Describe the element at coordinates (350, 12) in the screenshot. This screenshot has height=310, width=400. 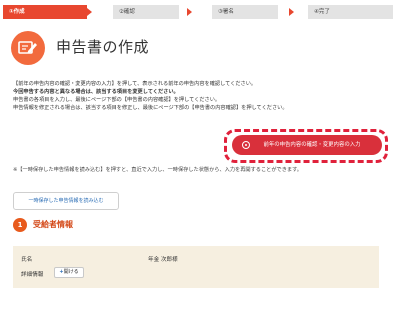
I see `step-complete: ④完了` at that location.